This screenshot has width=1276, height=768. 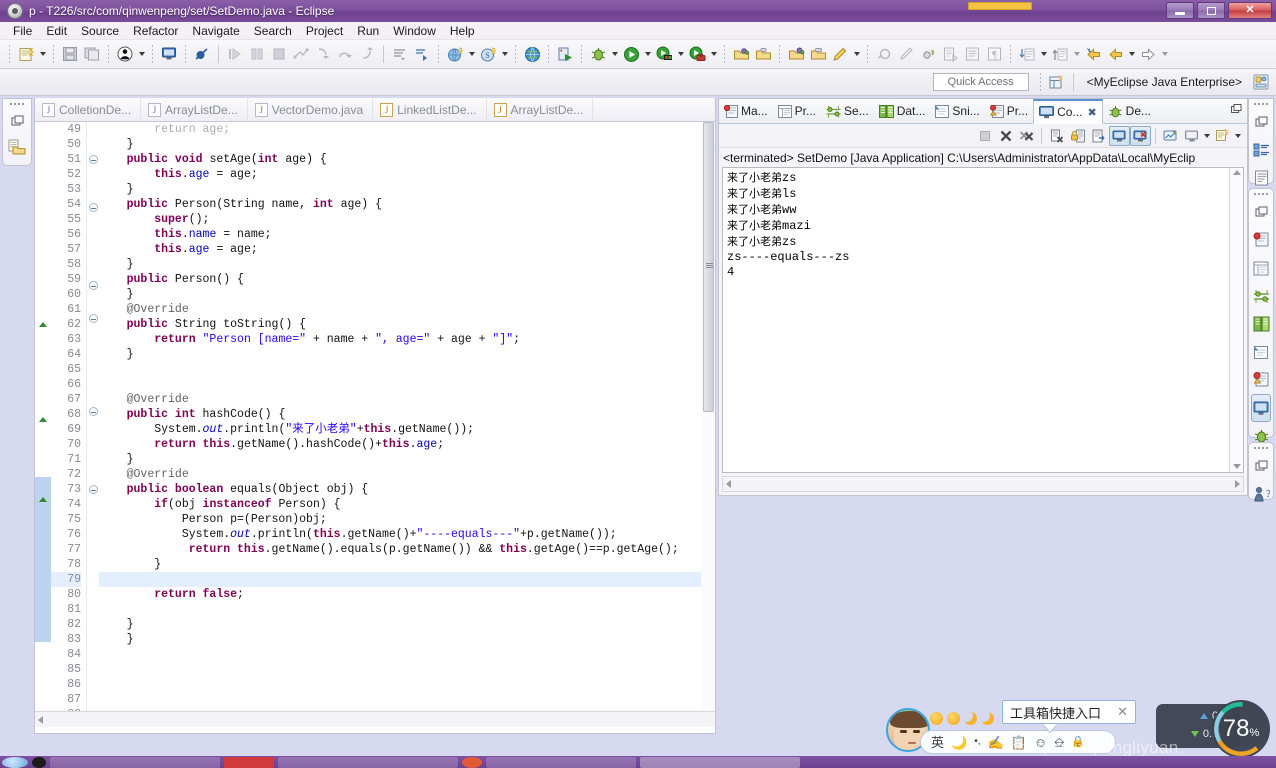 What do you see at coordinates (1191, 136) in the screenshot?
I see `open-console-menu-icon` at bounding box center [1191, 136].